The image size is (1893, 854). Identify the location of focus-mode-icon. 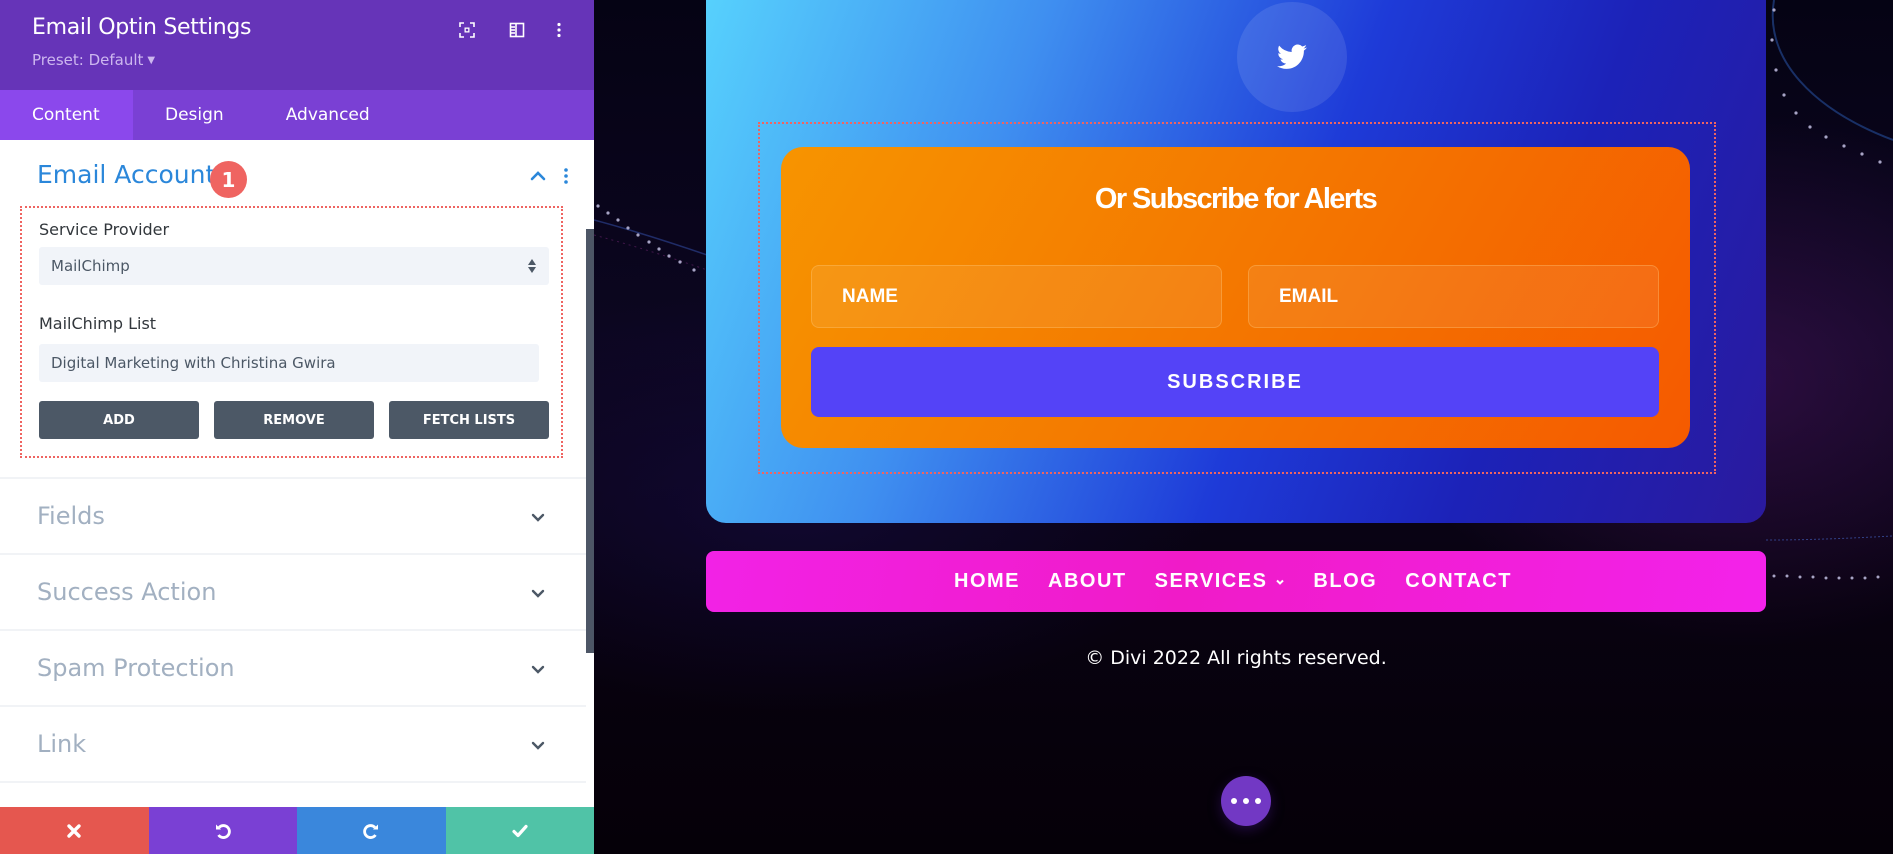
(467, 30).